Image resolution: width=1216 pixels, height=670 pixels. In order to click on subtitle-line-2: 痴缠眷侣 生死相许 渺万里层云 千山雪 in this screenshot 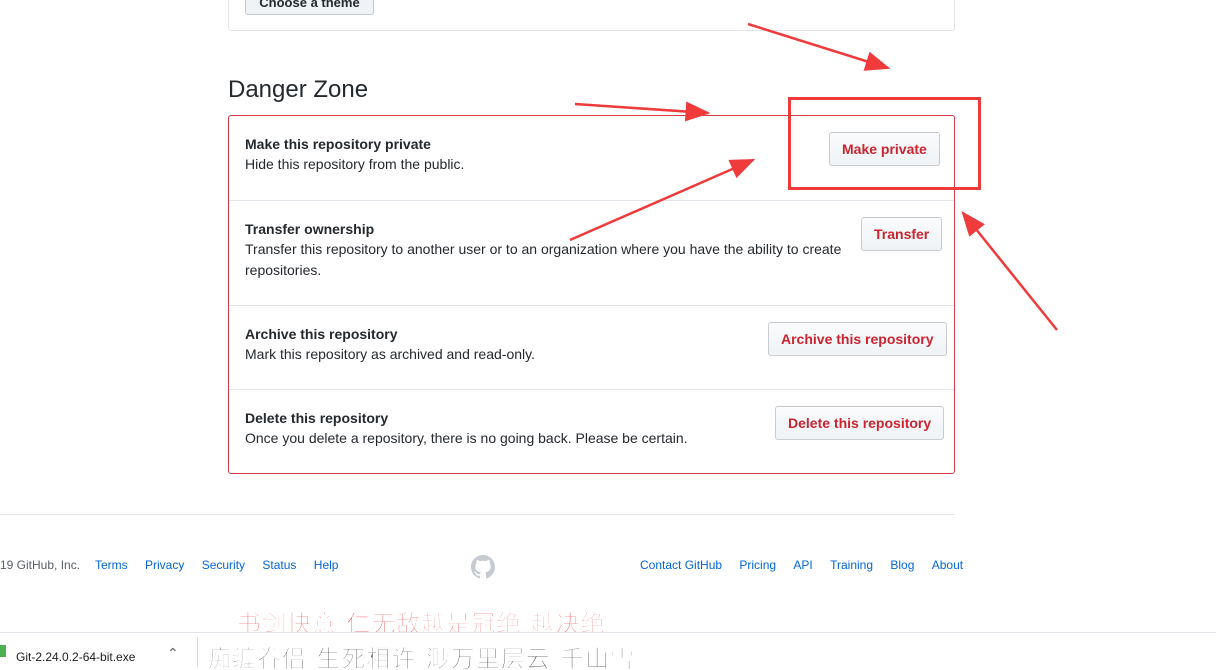, I will do `click(421, 657)`.